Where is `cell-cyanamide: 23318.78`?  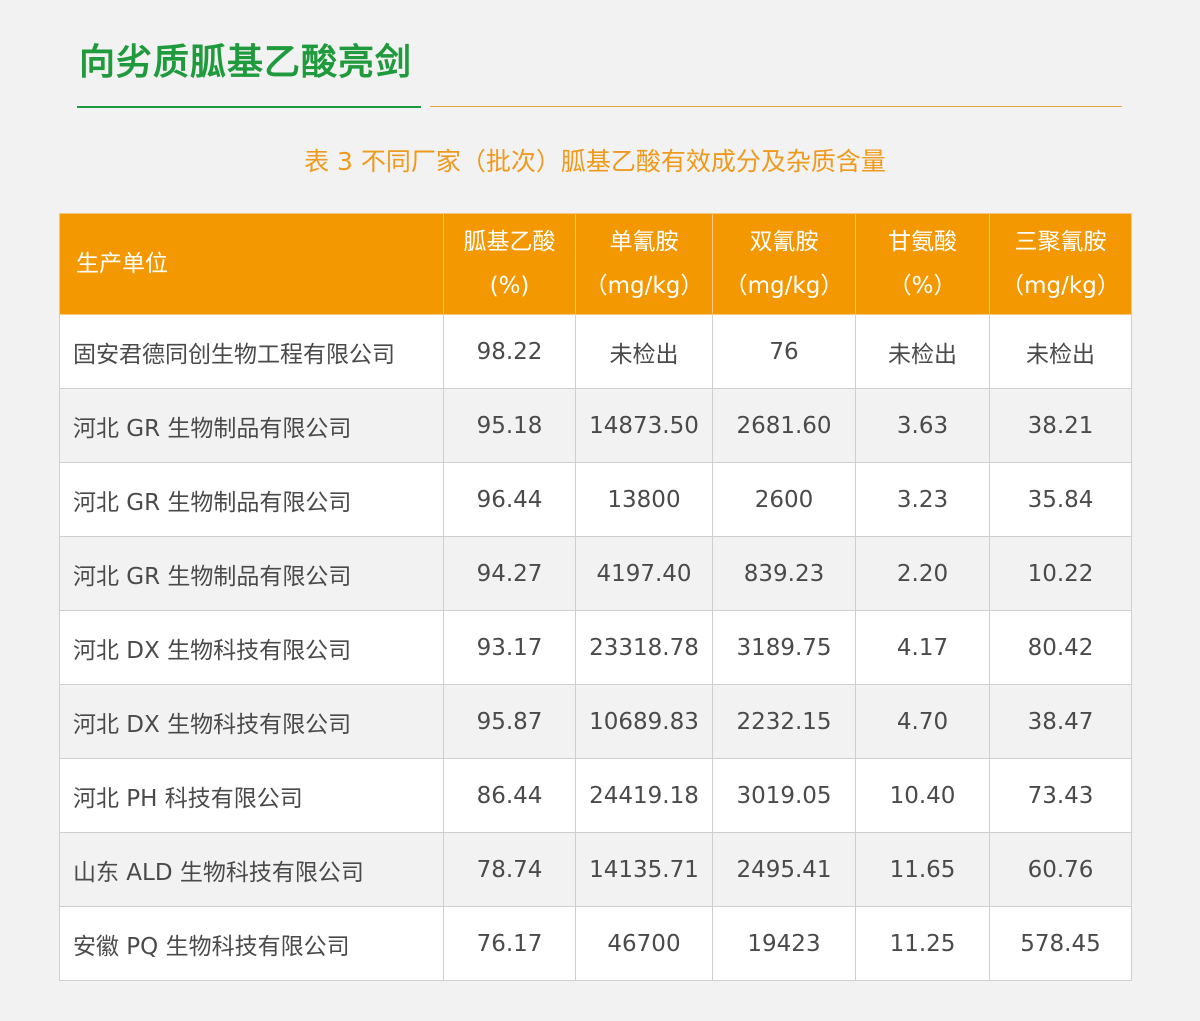
cell-cyanamide: 23318.78 is located at coordinates (644, 647).